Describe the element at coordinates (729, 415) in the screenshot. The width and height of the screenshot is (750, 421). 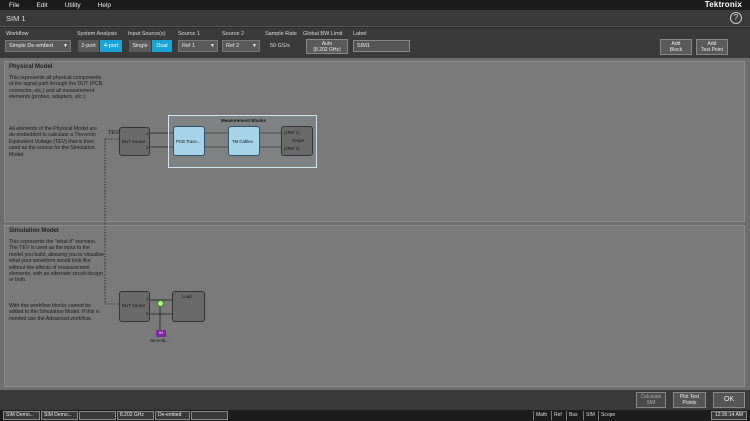
I see `clock: 12:36:14 AM` at that location.